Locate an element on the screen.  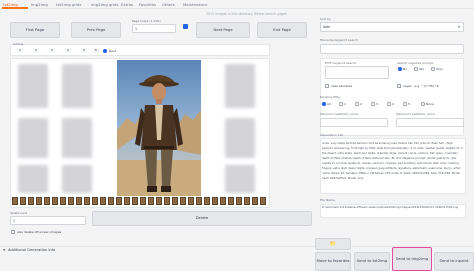
max-aesthetic-label: Maximum aesthetic_score is located at coordinates (416, 114).